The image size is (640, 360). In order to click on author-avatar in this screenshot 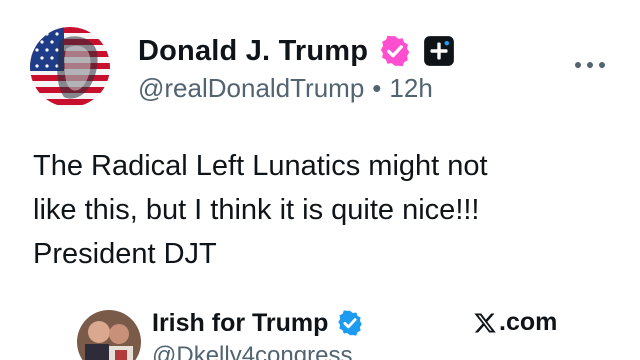, I will do `click(70, 67)`.